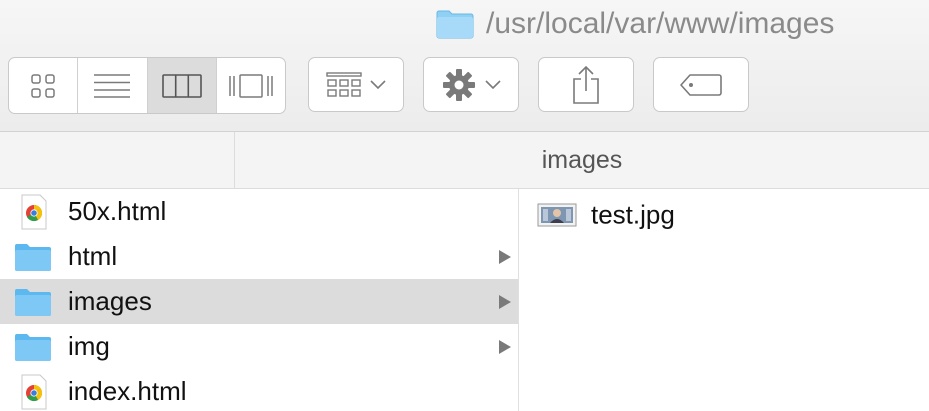 This screenshot has width=929, height=411. I want to click on list-icon, so click(112, 85).